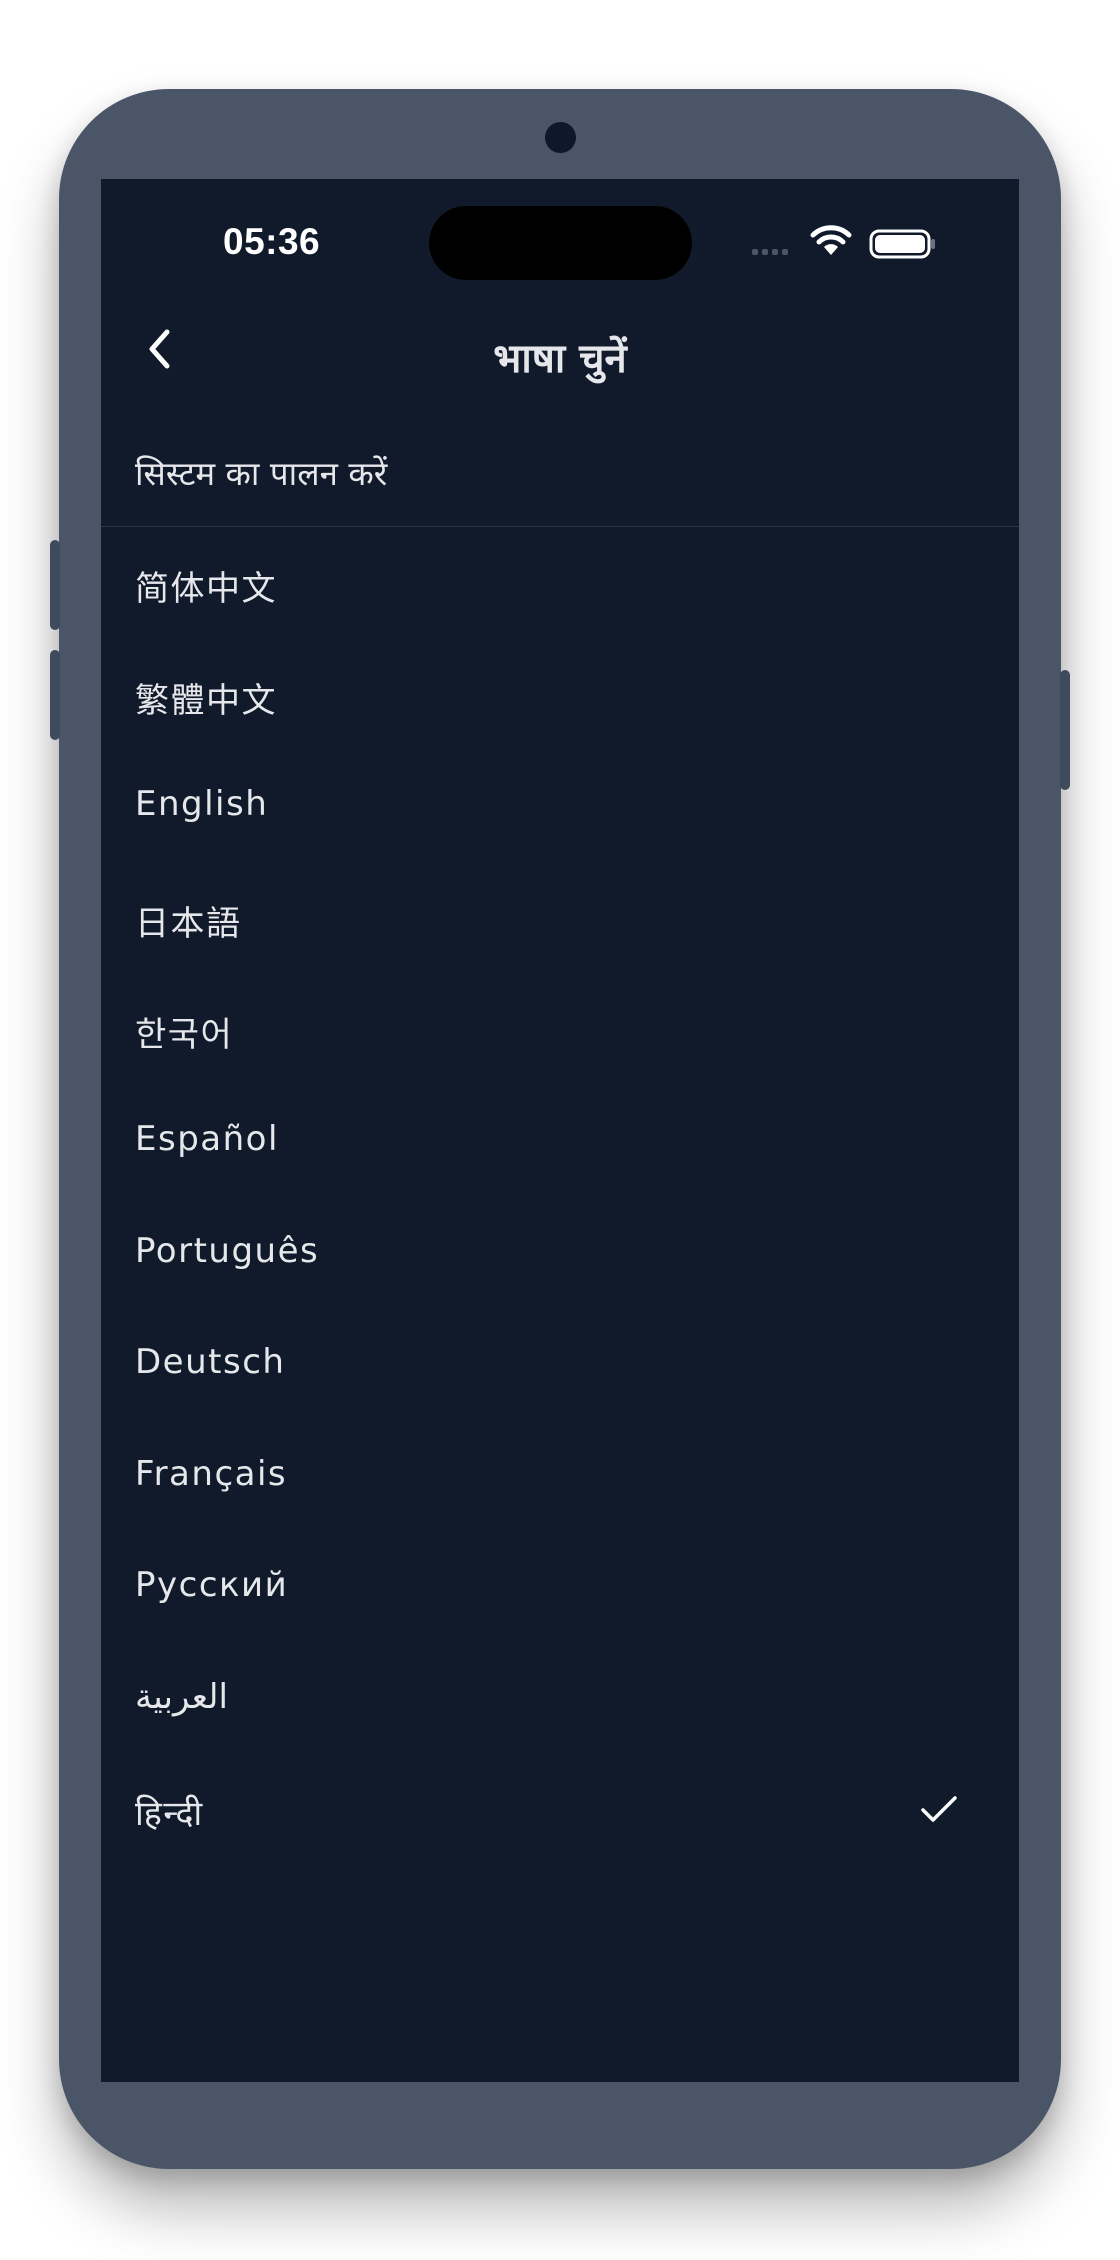  I want to click on volume-up-button, so click(55, 585).